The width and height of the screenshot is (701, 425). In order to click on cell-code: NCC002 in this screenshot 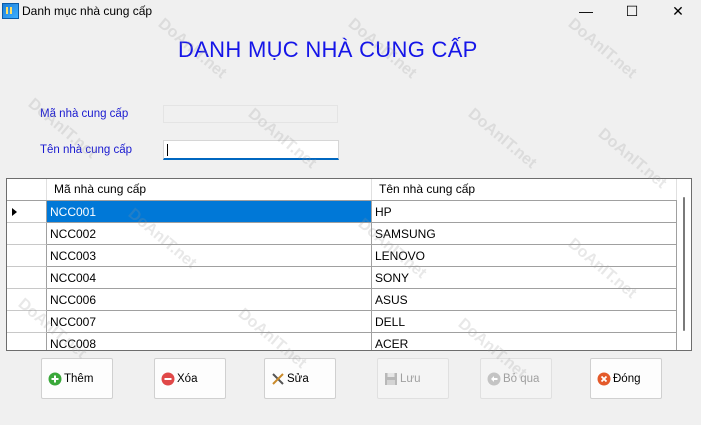, I will do `click(209, 234)`.